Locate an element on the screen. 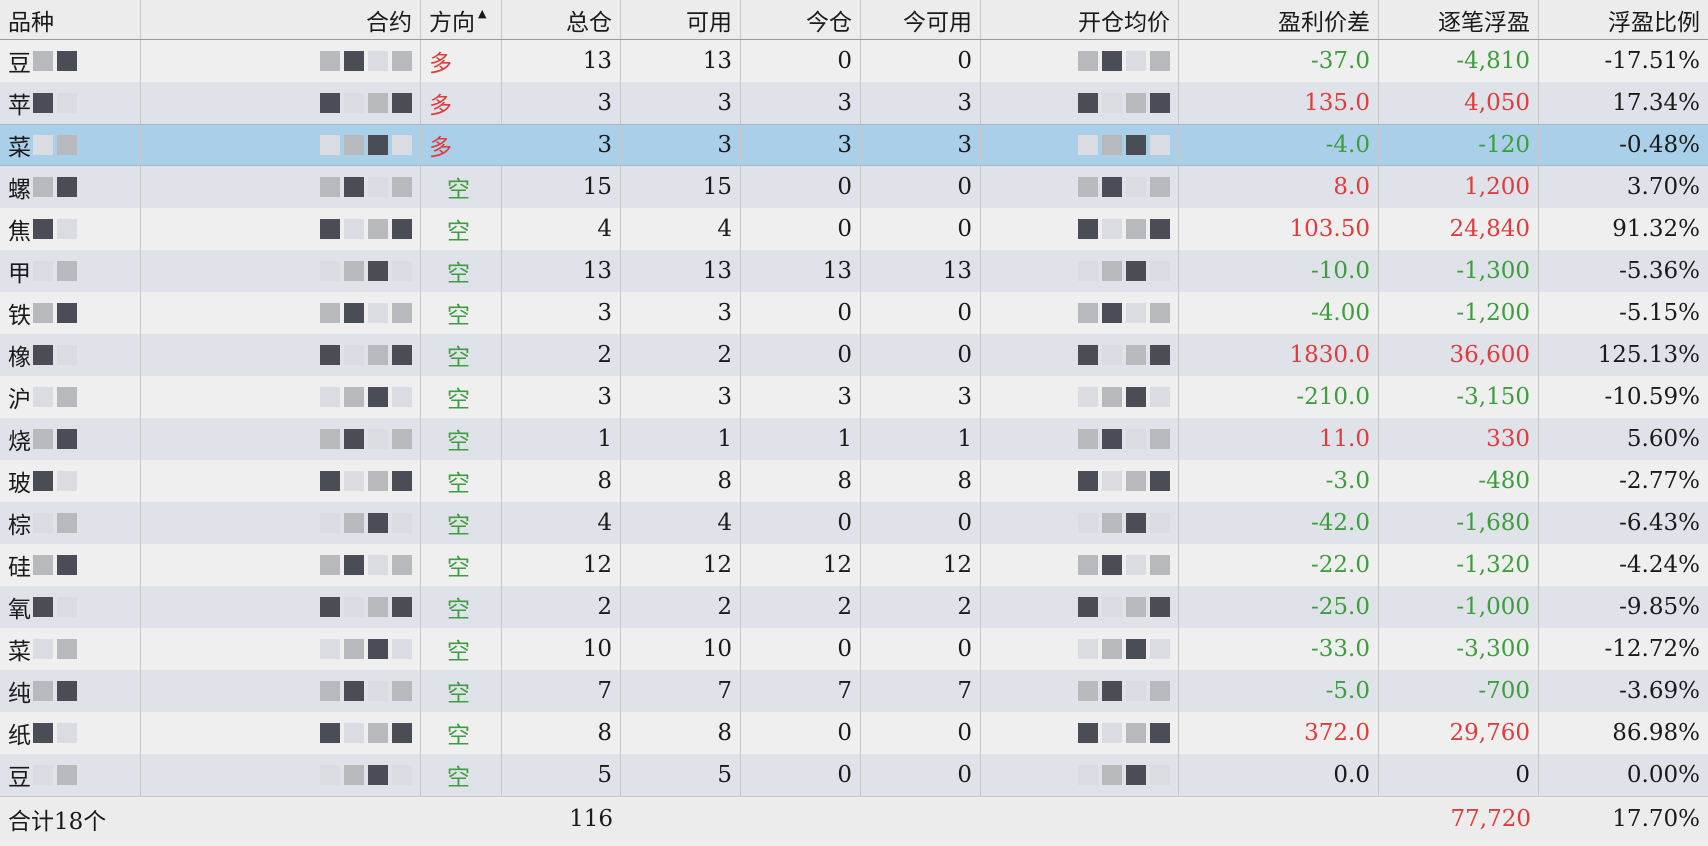 This screenshot has width=1708, height=846. cell-total-text: 2 is located at coordinates (604, 355).